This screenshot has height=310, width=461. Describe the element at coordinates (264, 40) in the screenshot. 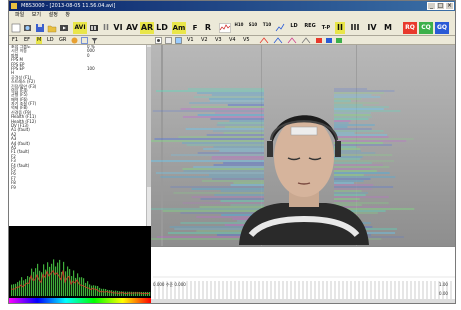

I see `triangle-red-icon` at that location.